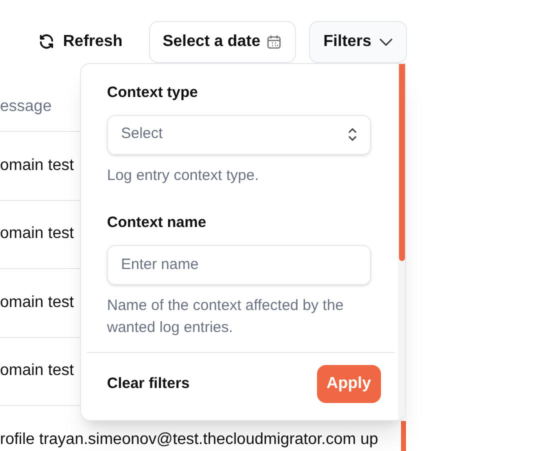 Image resolution: width=535 pixels, height=451 pixels. What do you see at coordinates (26, 107) in the screenshot?
I see `column-header: essage` at bounding box center [26, 107].